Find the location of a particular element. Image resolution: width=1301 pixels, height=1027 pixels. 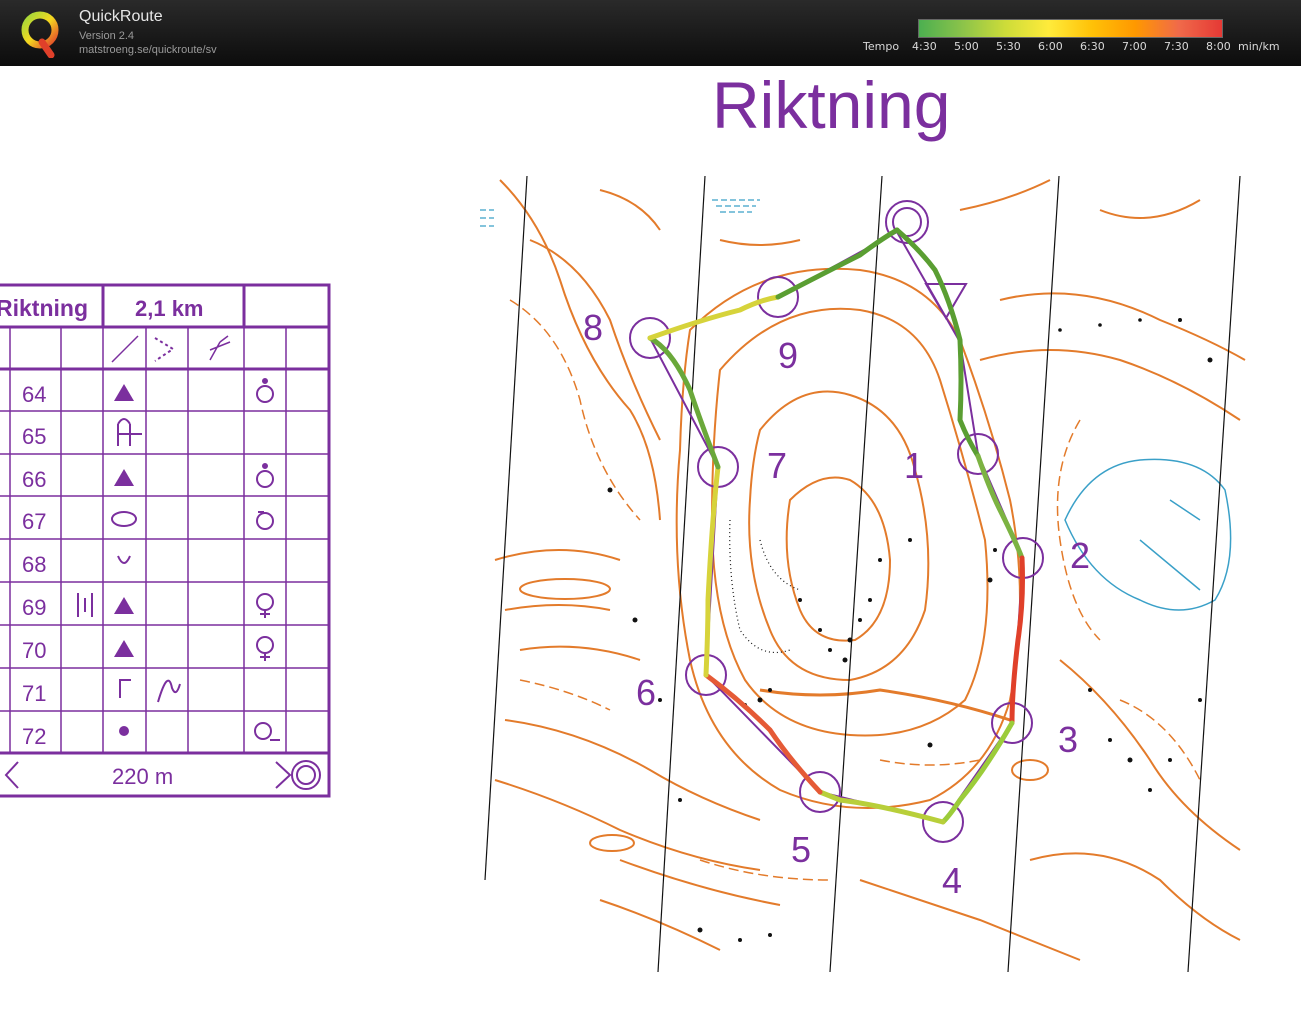

tempo-tick: 7:30 is located at coordinates (1176, 46).